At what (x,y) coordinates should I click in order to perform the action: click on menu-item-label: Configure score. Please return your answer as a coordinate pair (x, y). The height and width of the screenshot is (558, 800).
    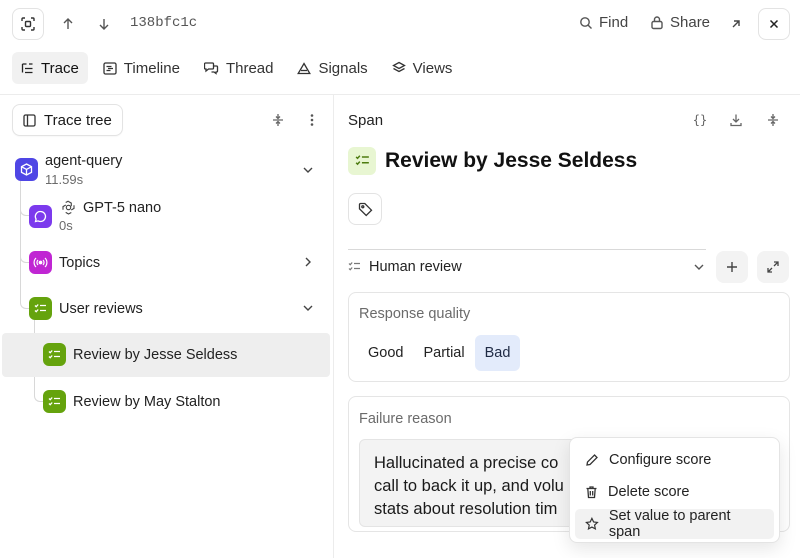
    Looking at the image, I should click on (660, 460).